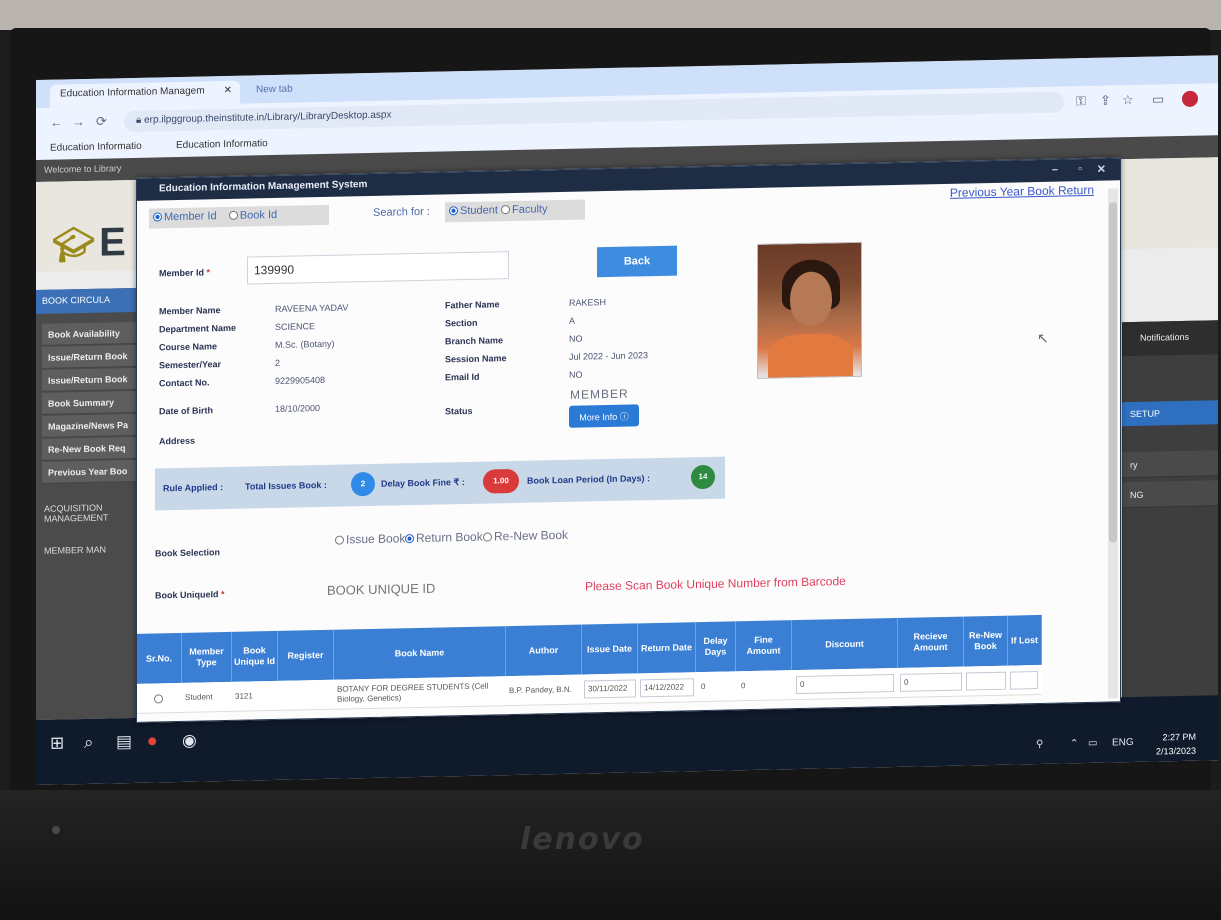 Image resolution: width=1221 pixels, height=920 pixels. Describe the element at coordinates (764, 646) in the screenshot. I see `column-header: Fine Amount` at that location.